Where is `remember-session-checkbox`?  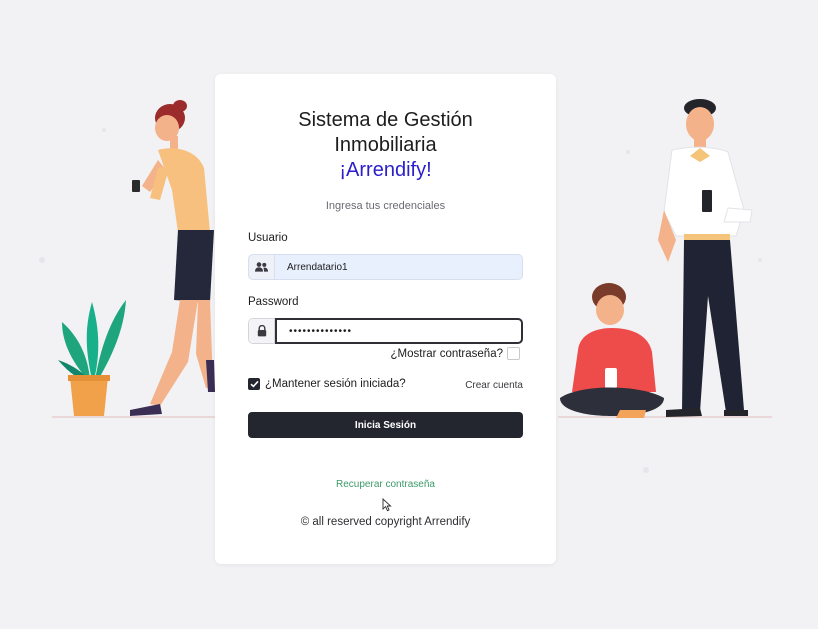 remember-session-checkbox is located at coordinates (254, 384).